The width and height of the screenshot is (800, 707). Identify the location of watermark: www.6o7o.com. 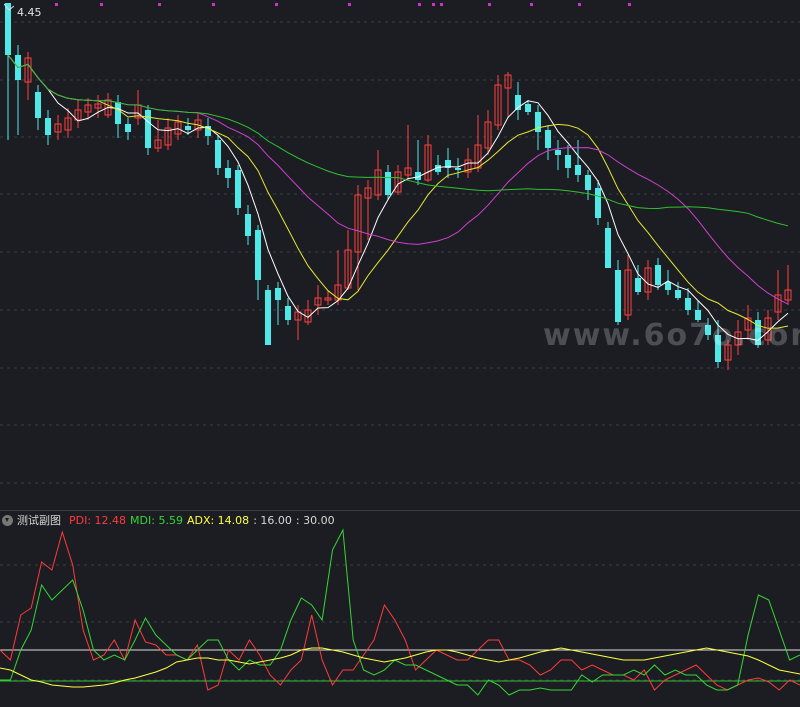
(671, 335).